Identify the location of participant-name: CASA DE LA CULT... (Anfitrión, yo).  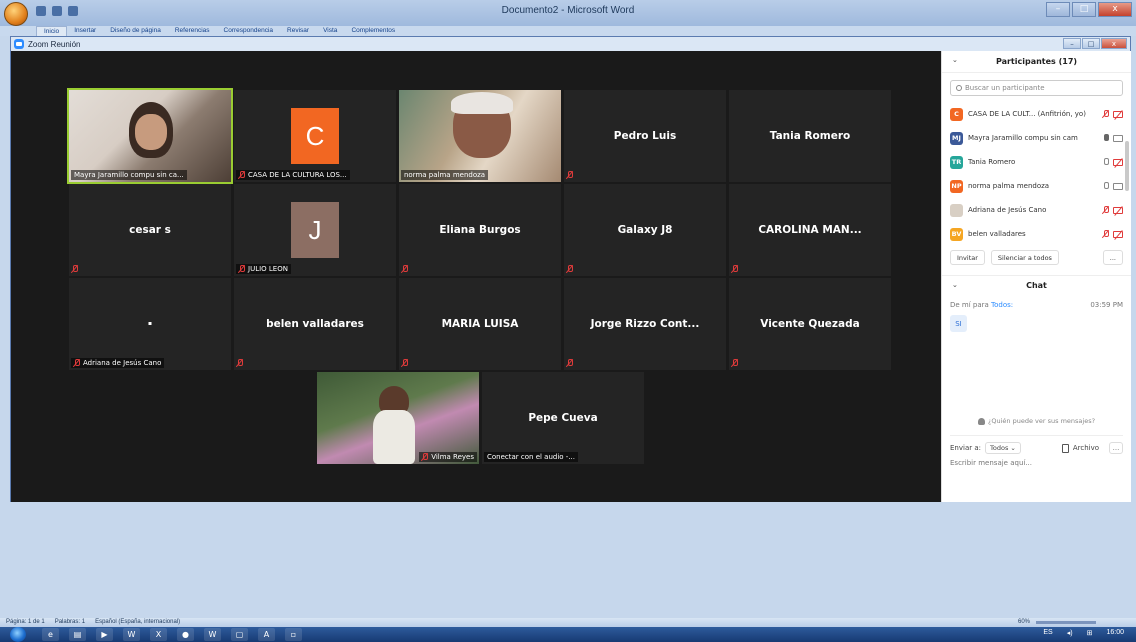
(1027, 114).